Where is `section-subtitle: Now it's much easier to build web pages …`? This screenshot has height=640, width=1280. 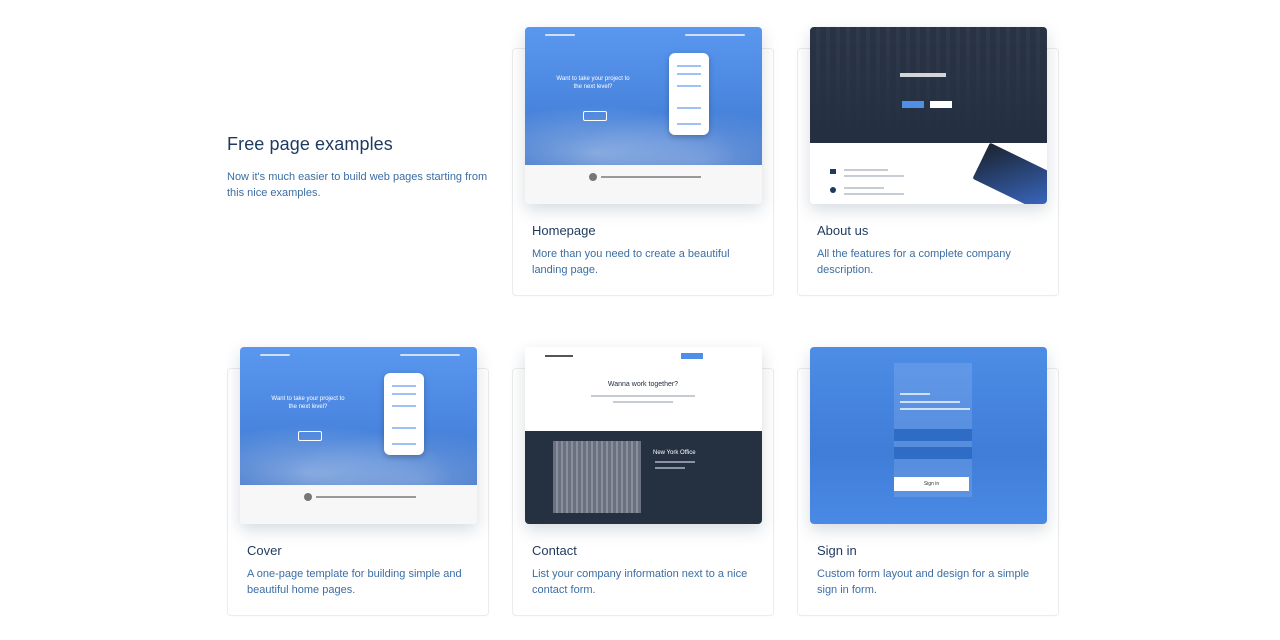
section-subtitle: Now it's much easier to build web pages … is located at coordinates (357, 185).